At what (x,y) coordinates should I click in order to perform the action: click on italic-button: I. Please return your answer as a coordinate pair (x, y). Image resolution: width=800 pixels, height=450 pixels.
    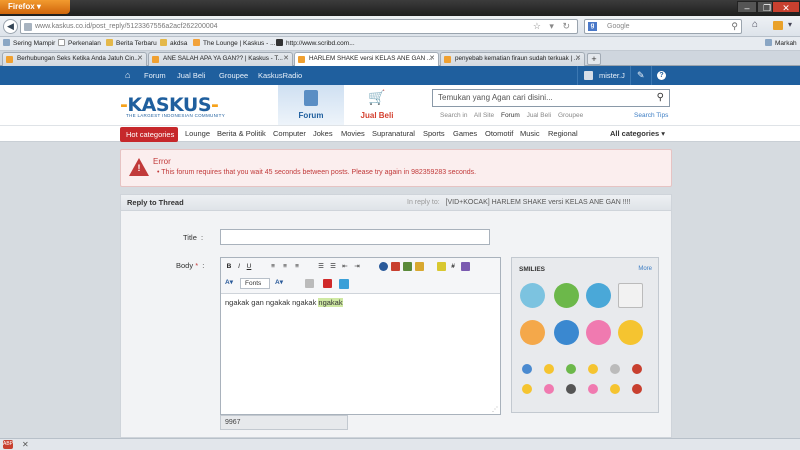
    Looking at the image, I should click on (239, 267).